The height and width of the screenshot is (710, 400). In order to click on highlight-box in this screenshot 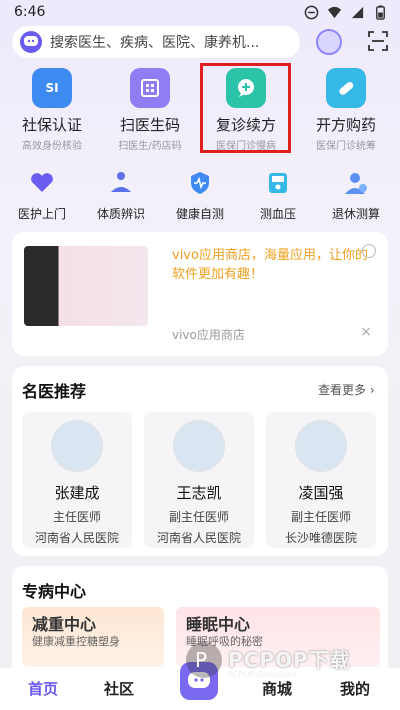, I will do `click(245, 108)`.